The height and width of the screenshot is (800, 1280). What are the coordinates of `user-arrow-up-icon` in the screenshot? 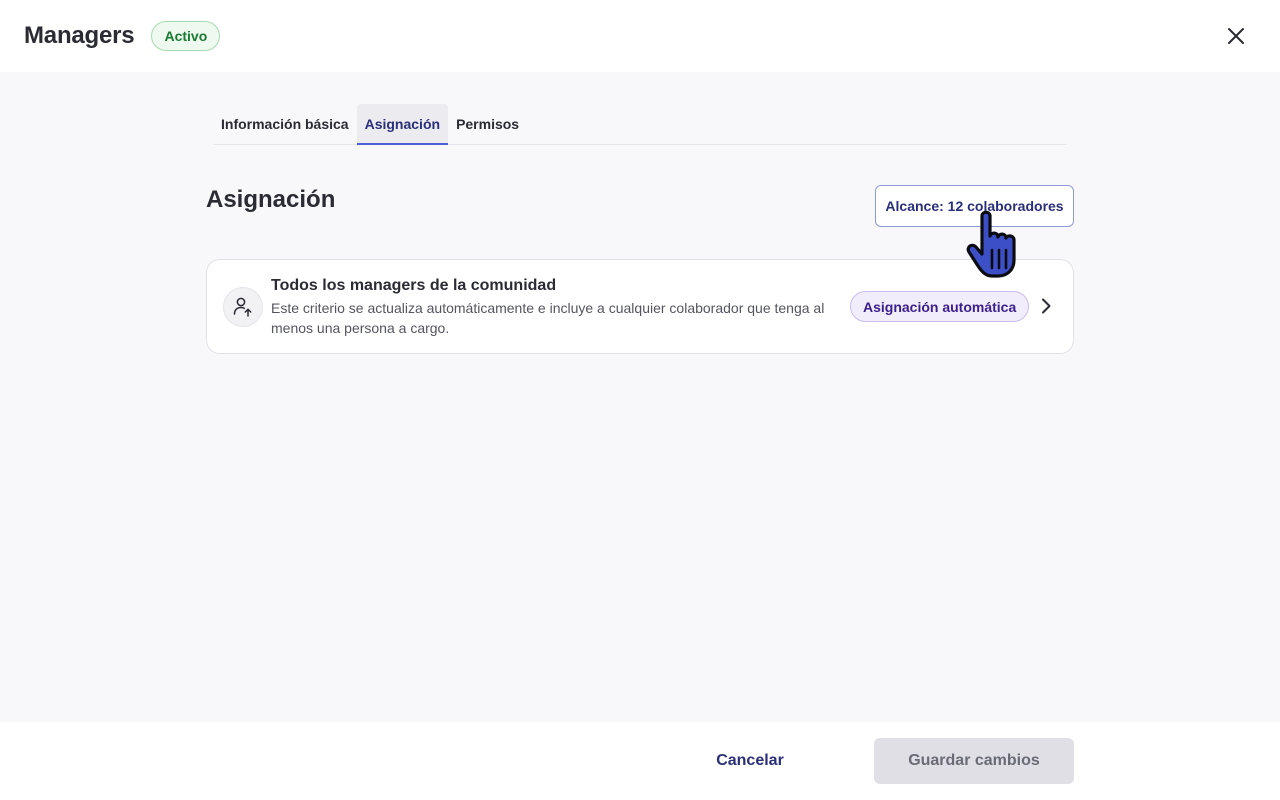 It's located at (243, 307).